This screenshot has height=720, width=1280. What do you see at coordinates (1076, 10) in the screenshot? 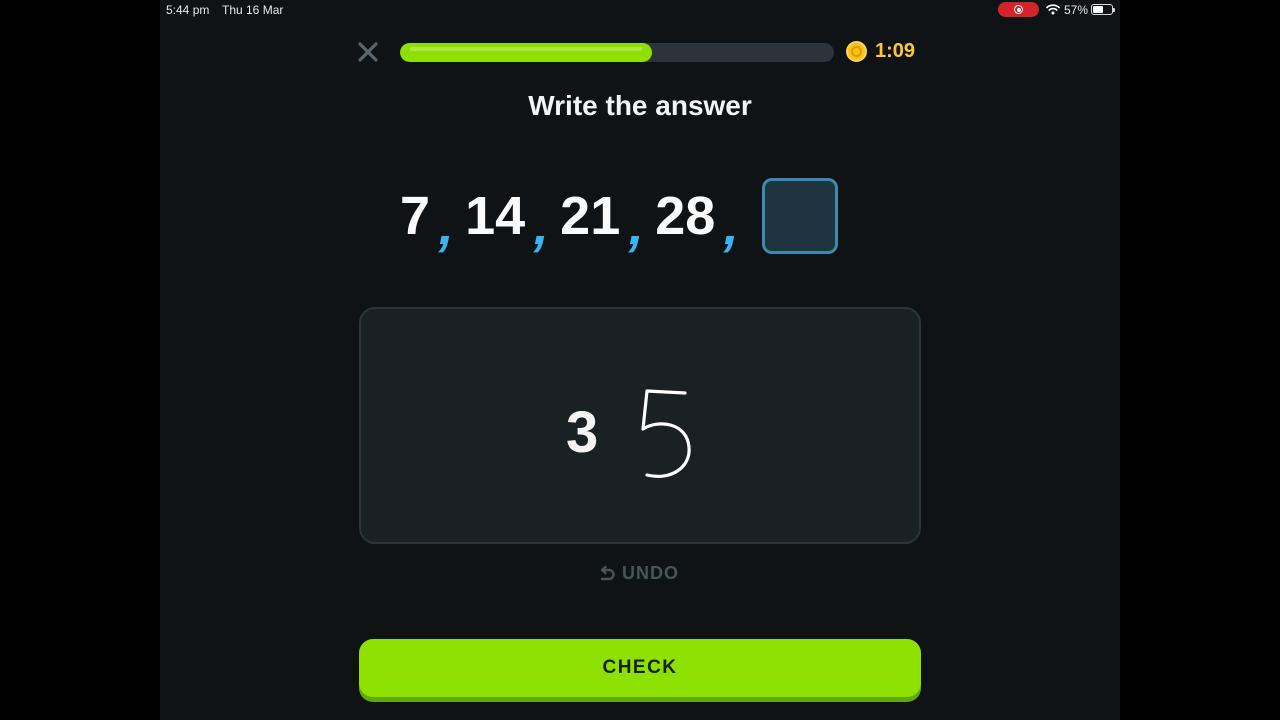
I see `battery-percent: 57%` at bounding box center [1076, 10].